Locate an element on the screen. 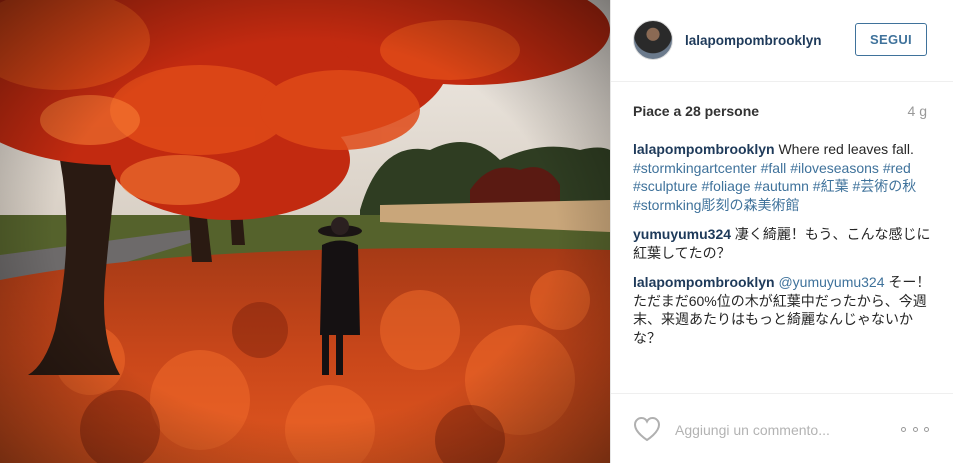 Image resolution: width=953 pixels, height=463 pixels. comment-input is located at coordinates (785, 430).